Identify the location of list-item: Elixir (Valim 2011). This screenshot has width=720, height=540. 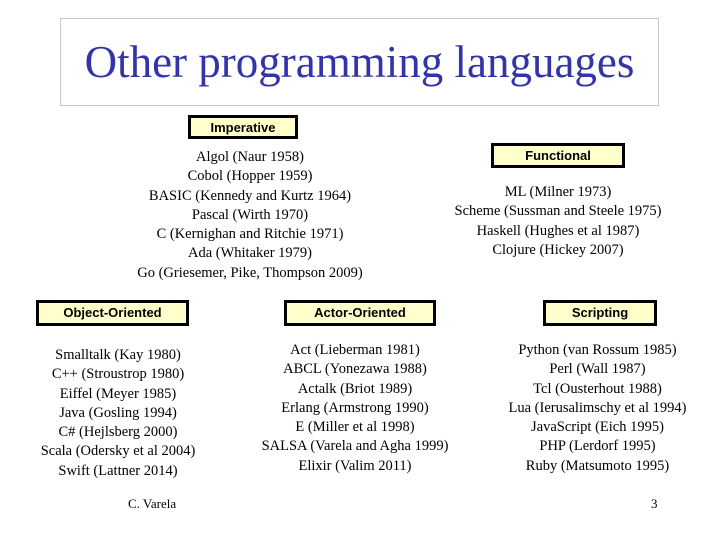
(355, 465).